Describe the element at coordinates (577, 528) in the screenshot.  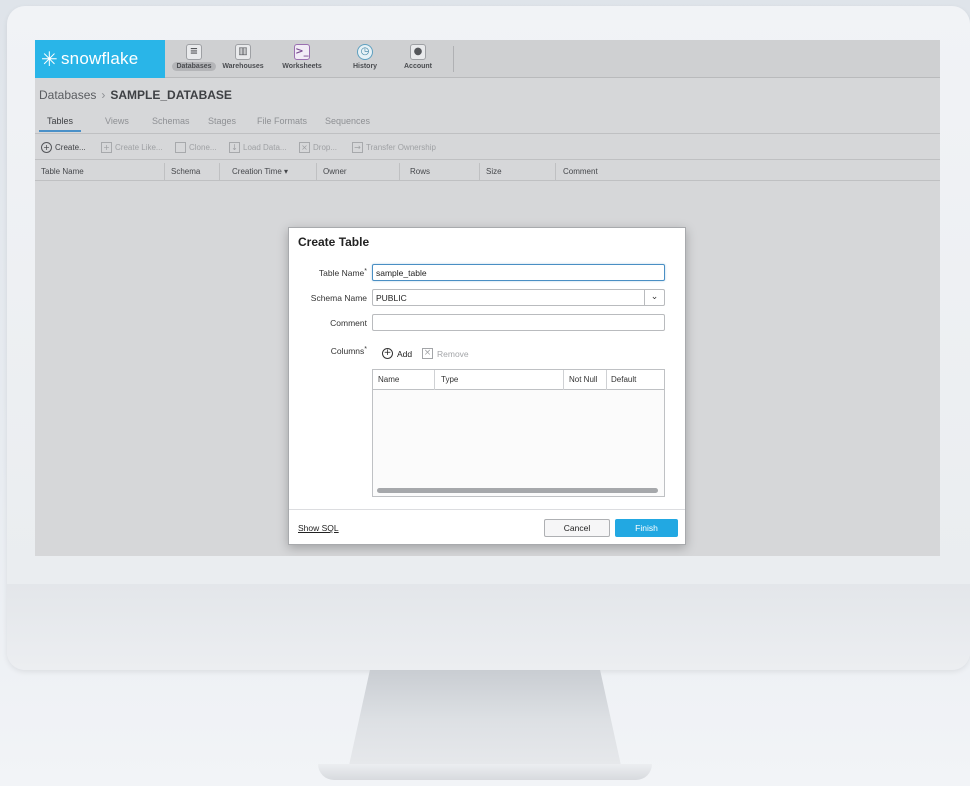
I see `cancel-button: Cancel` at that location.